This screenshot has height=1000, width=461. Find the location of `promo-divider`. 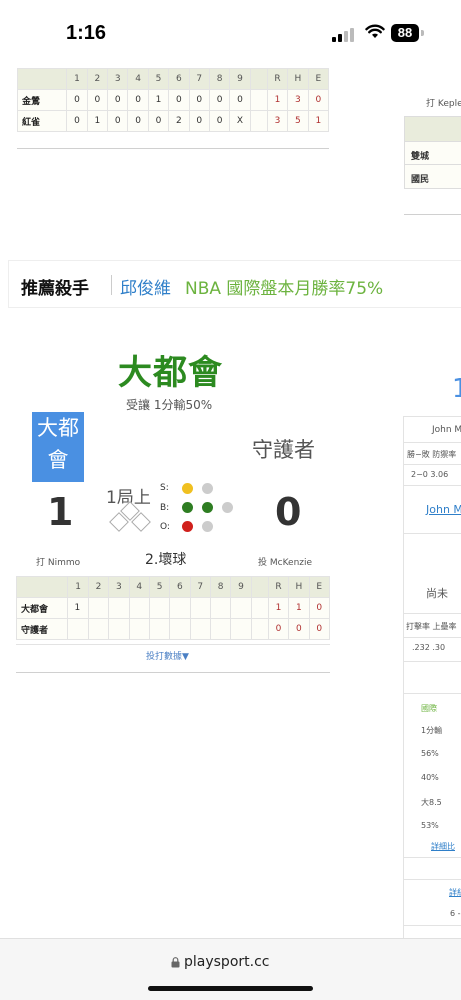

promo-divider is located at coordinates (111, 285).